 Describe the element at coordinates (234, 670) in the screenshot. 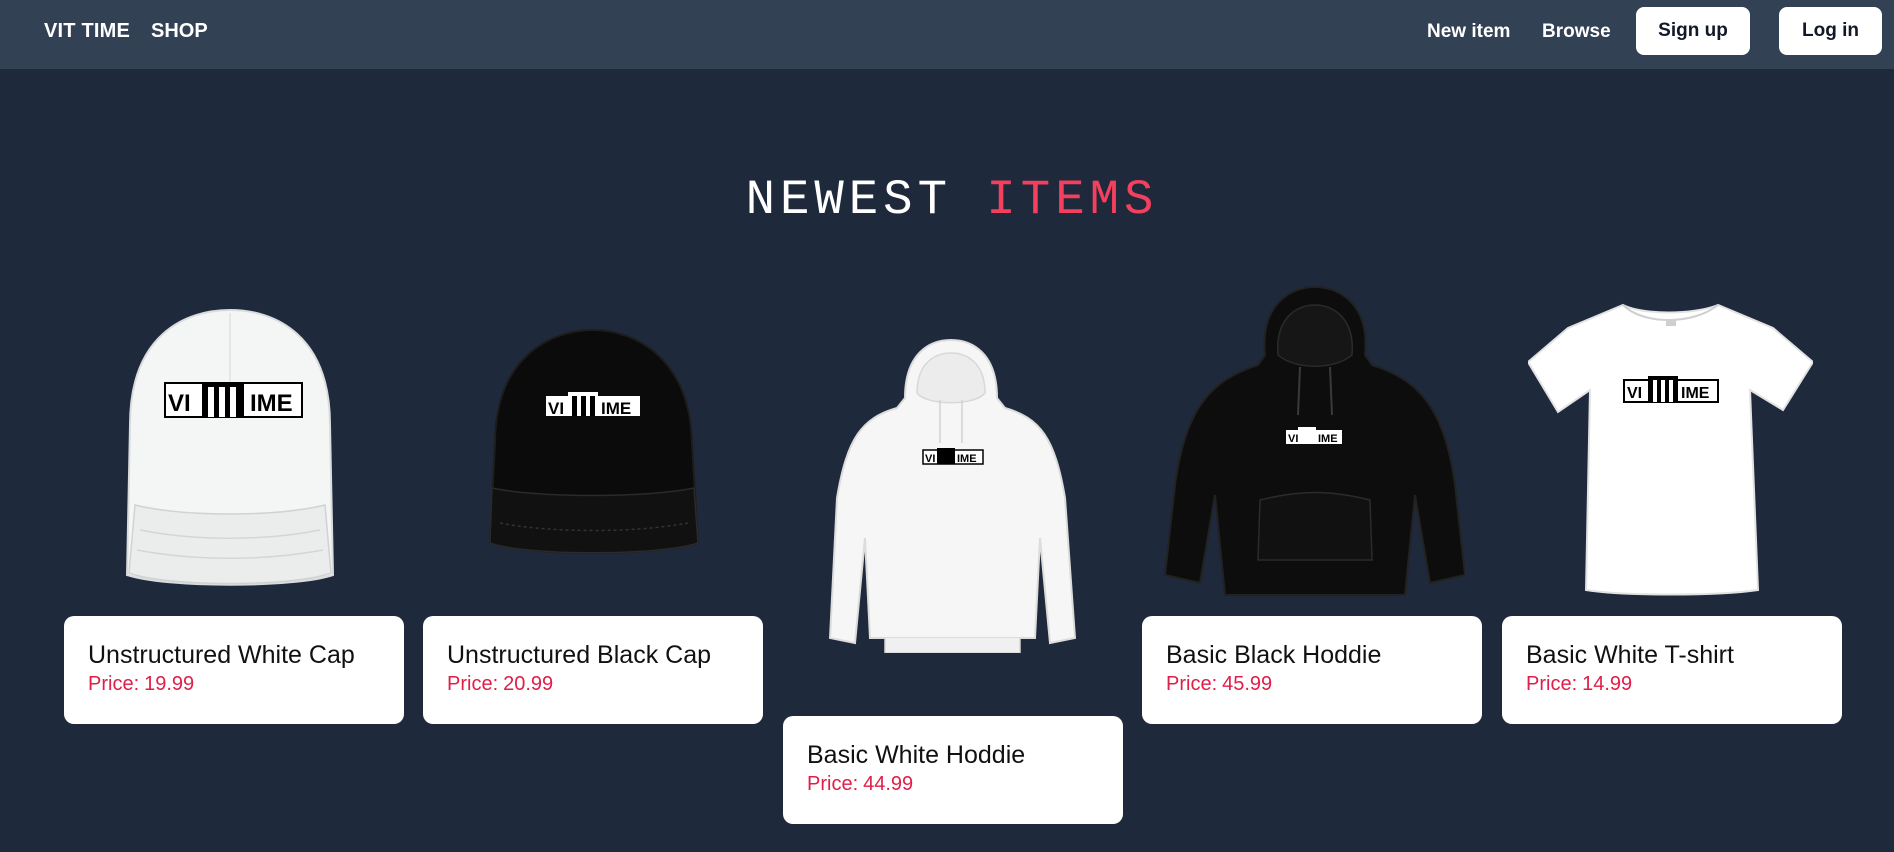

I see `product-card: Unstructured White Cap Price: 19.99` at that location.